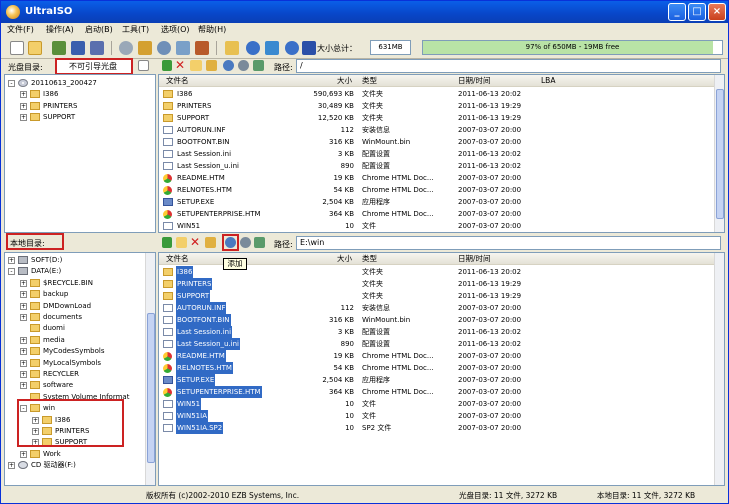 The height and width of the screenshot is (504, 729). Describe the element at coordinates (436, 284) in the screenshot. I see `table-row: PRINTERS 文件夹 2011-06-13 19:29` at that location.